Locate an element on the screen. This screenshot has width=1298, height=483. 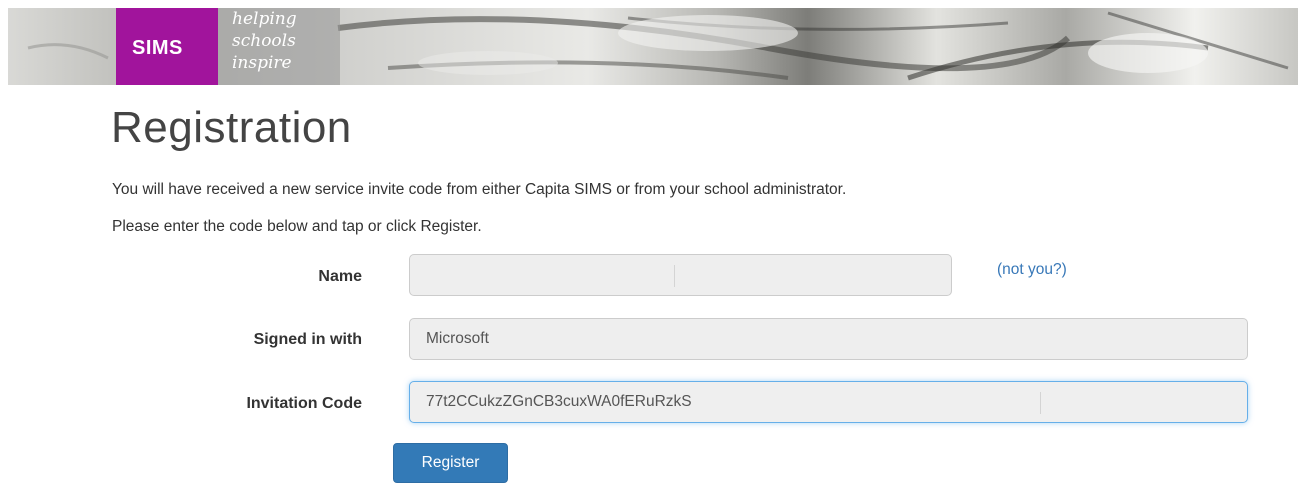
page-title: Registration is located at coordinates (231, 127).